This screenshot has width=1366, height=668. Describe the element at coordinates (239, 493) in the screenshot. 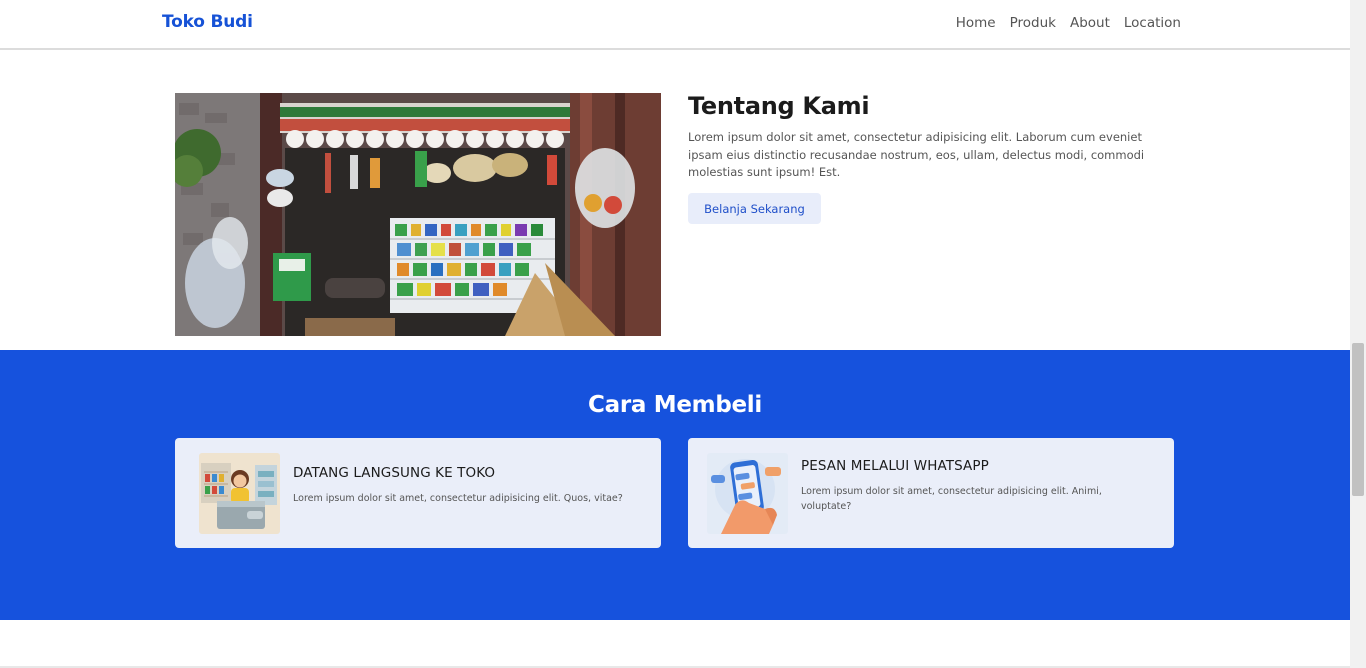

I see `store-clerk-icon` at that location.